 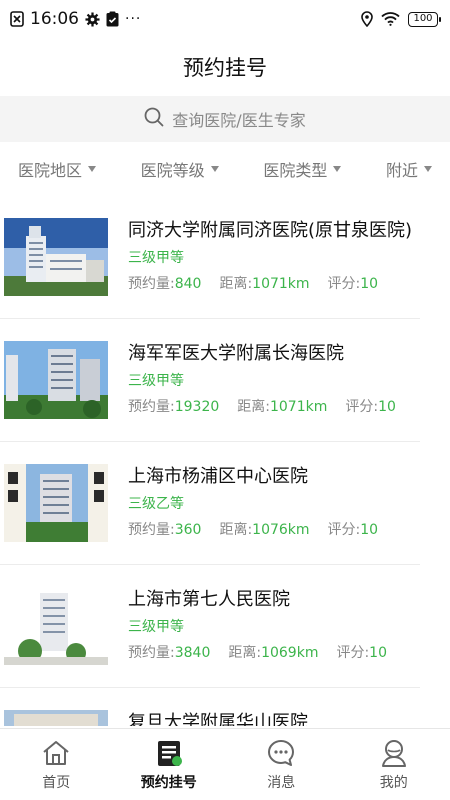 I want to click on bottom-tab-bar: 首页 预约挂号 消息 我的, so click(x=225, y=764).